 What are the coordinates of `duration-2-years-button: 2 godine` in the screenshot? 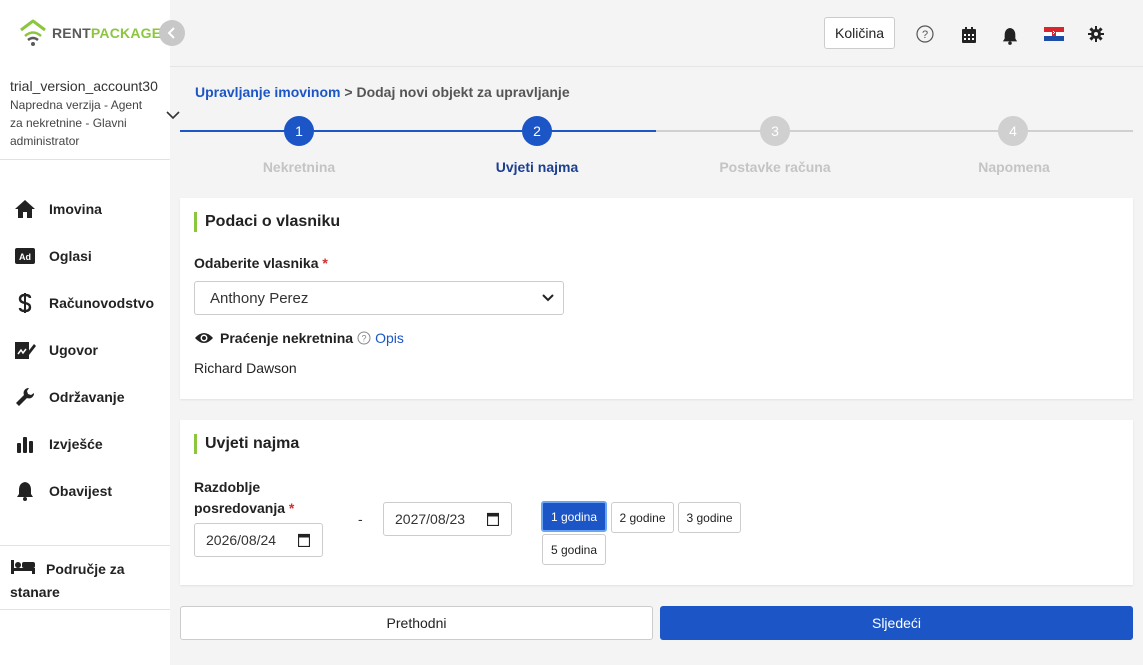 It's located at (642, 517).